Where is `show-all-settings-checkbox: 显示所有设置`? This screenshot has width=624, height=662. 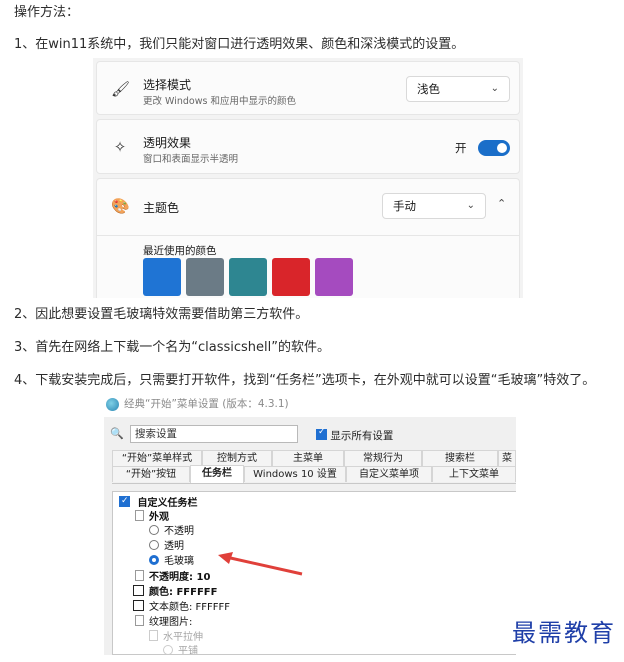 show-all-settings-checkbox: 显示所有设置 is located at coordinates (355, 435).